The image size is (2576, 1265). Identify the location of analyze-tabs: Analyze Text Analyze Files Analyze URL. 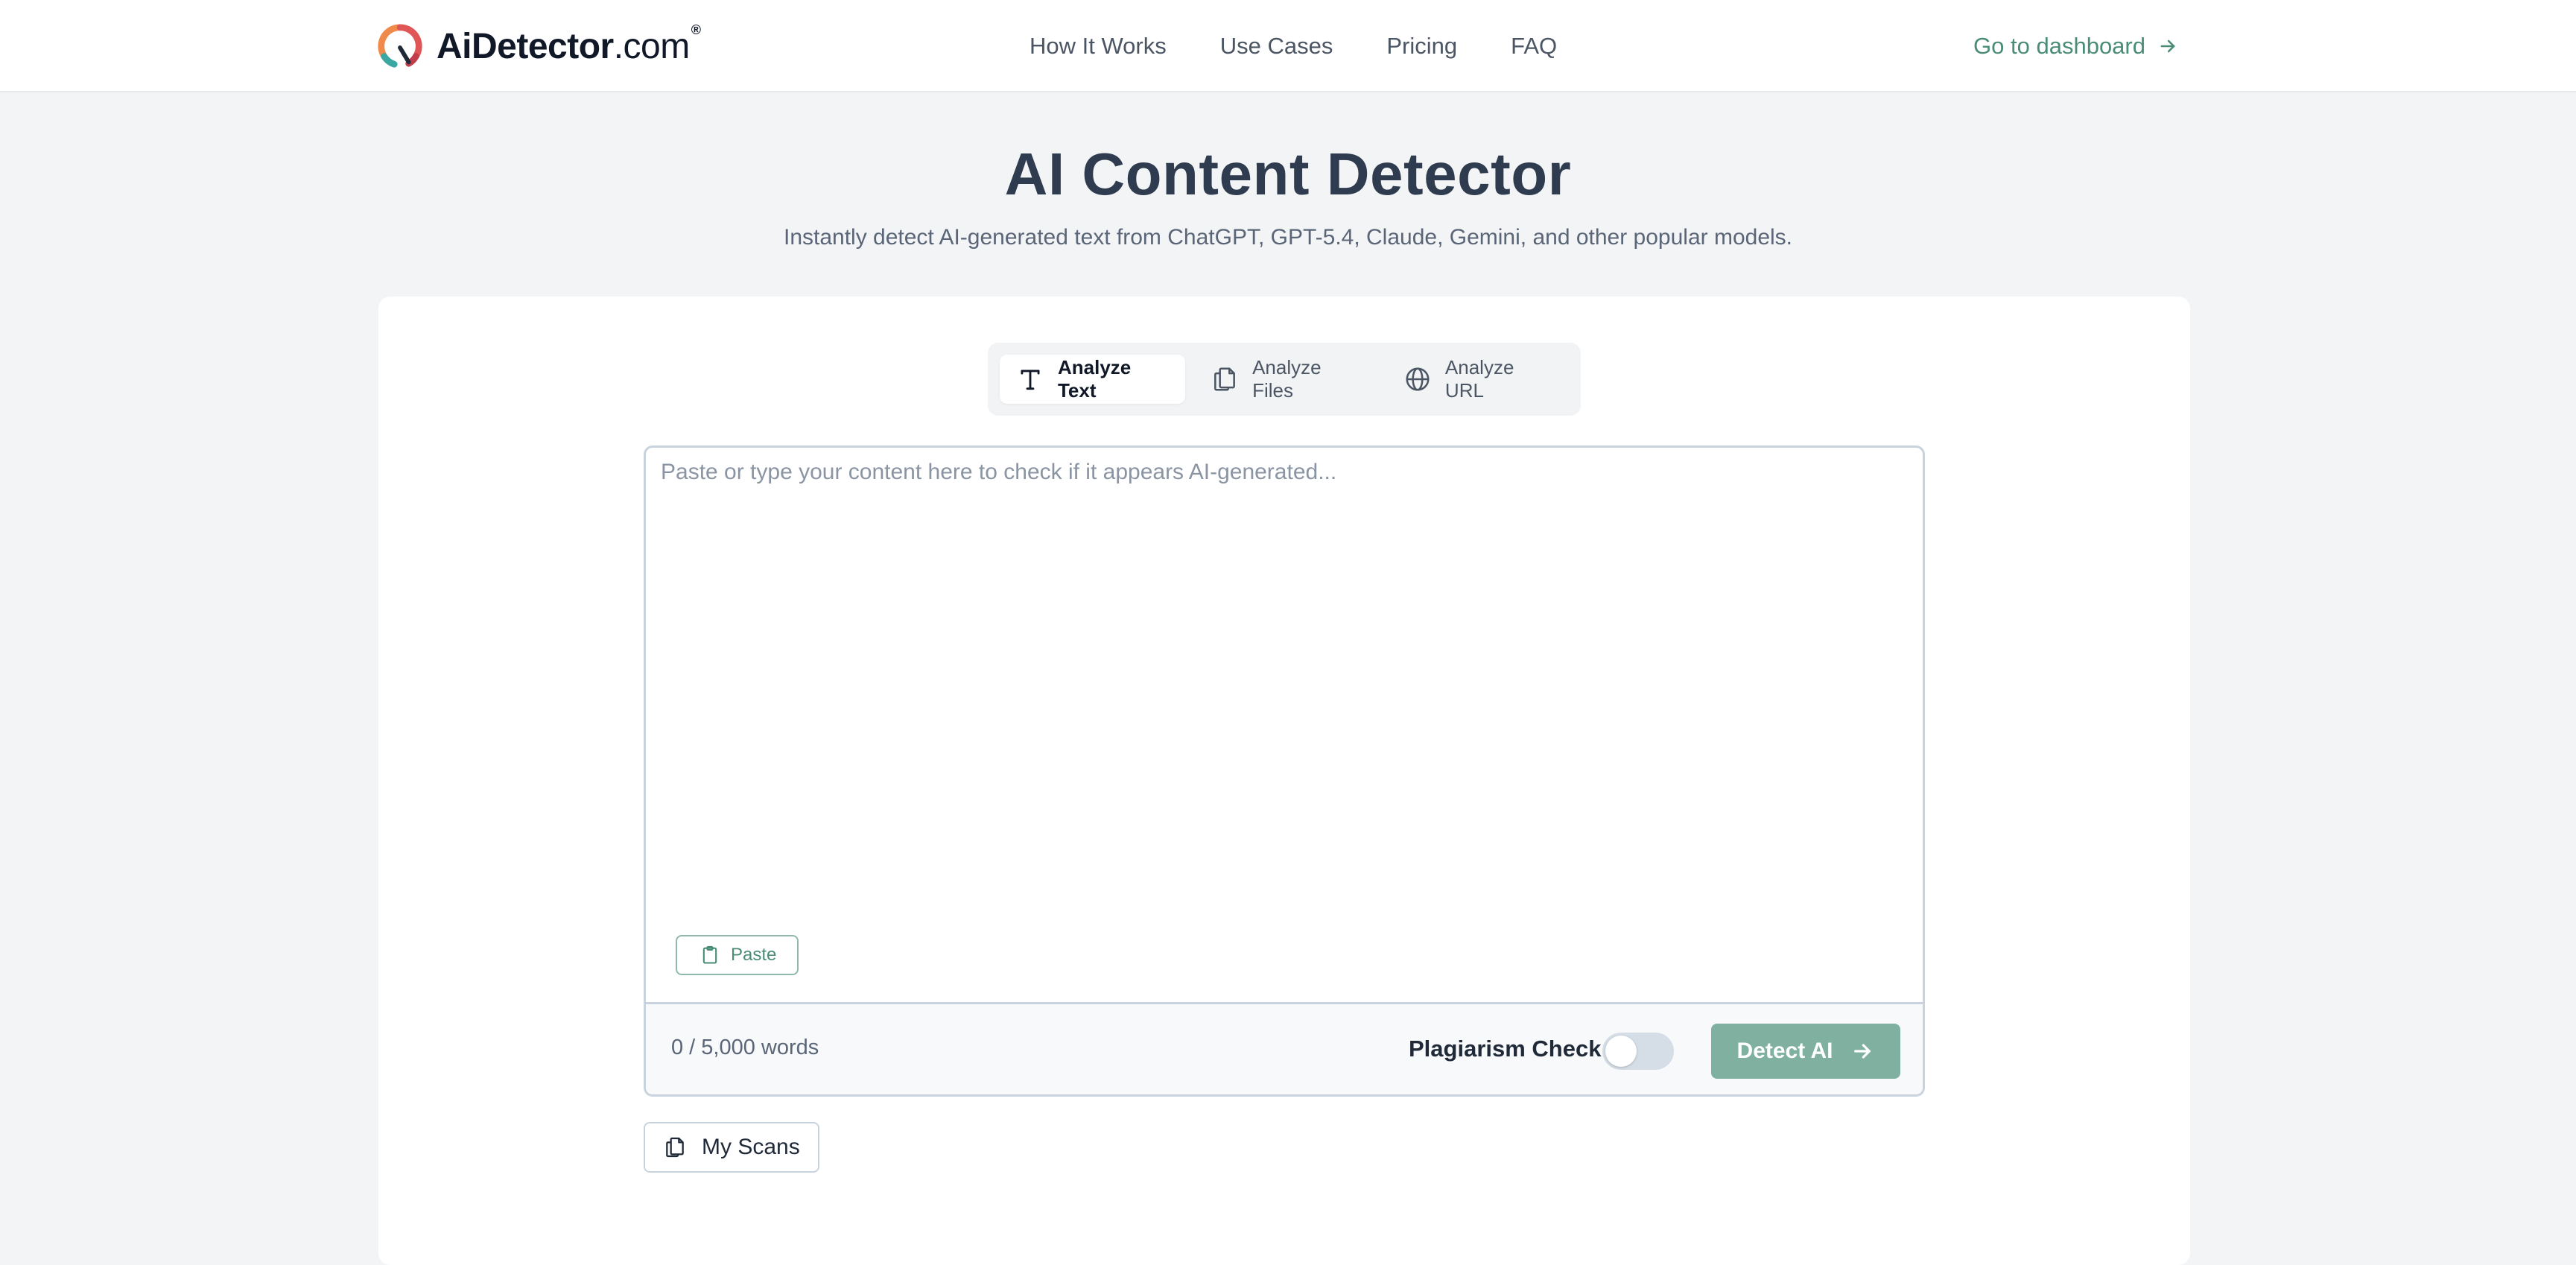
(1285, 379).